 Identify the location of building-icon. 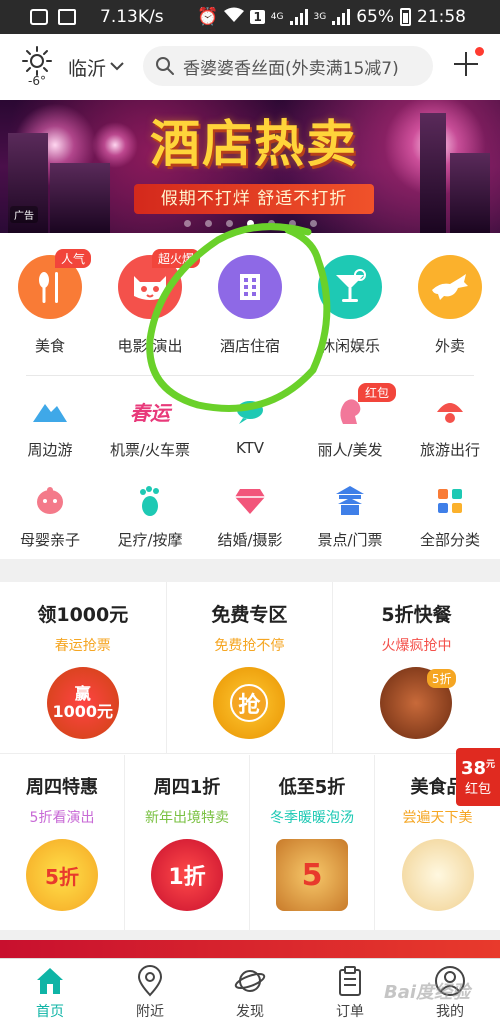
(250, 287).